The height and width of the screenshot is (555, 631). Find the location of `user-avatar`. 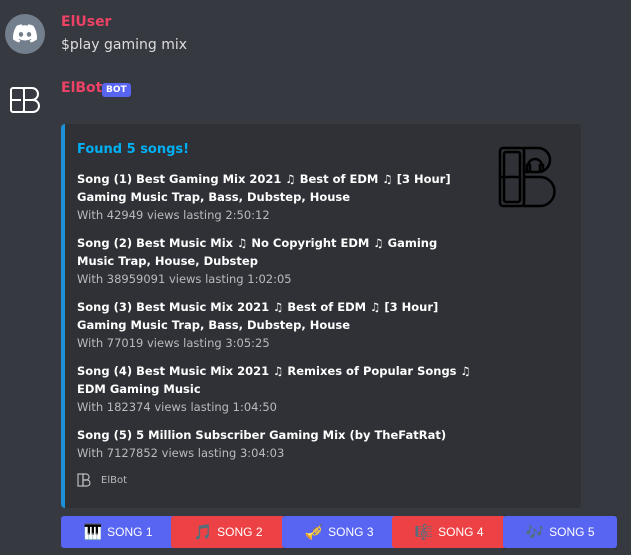

user-avatar is located at coordinates (25, 34).